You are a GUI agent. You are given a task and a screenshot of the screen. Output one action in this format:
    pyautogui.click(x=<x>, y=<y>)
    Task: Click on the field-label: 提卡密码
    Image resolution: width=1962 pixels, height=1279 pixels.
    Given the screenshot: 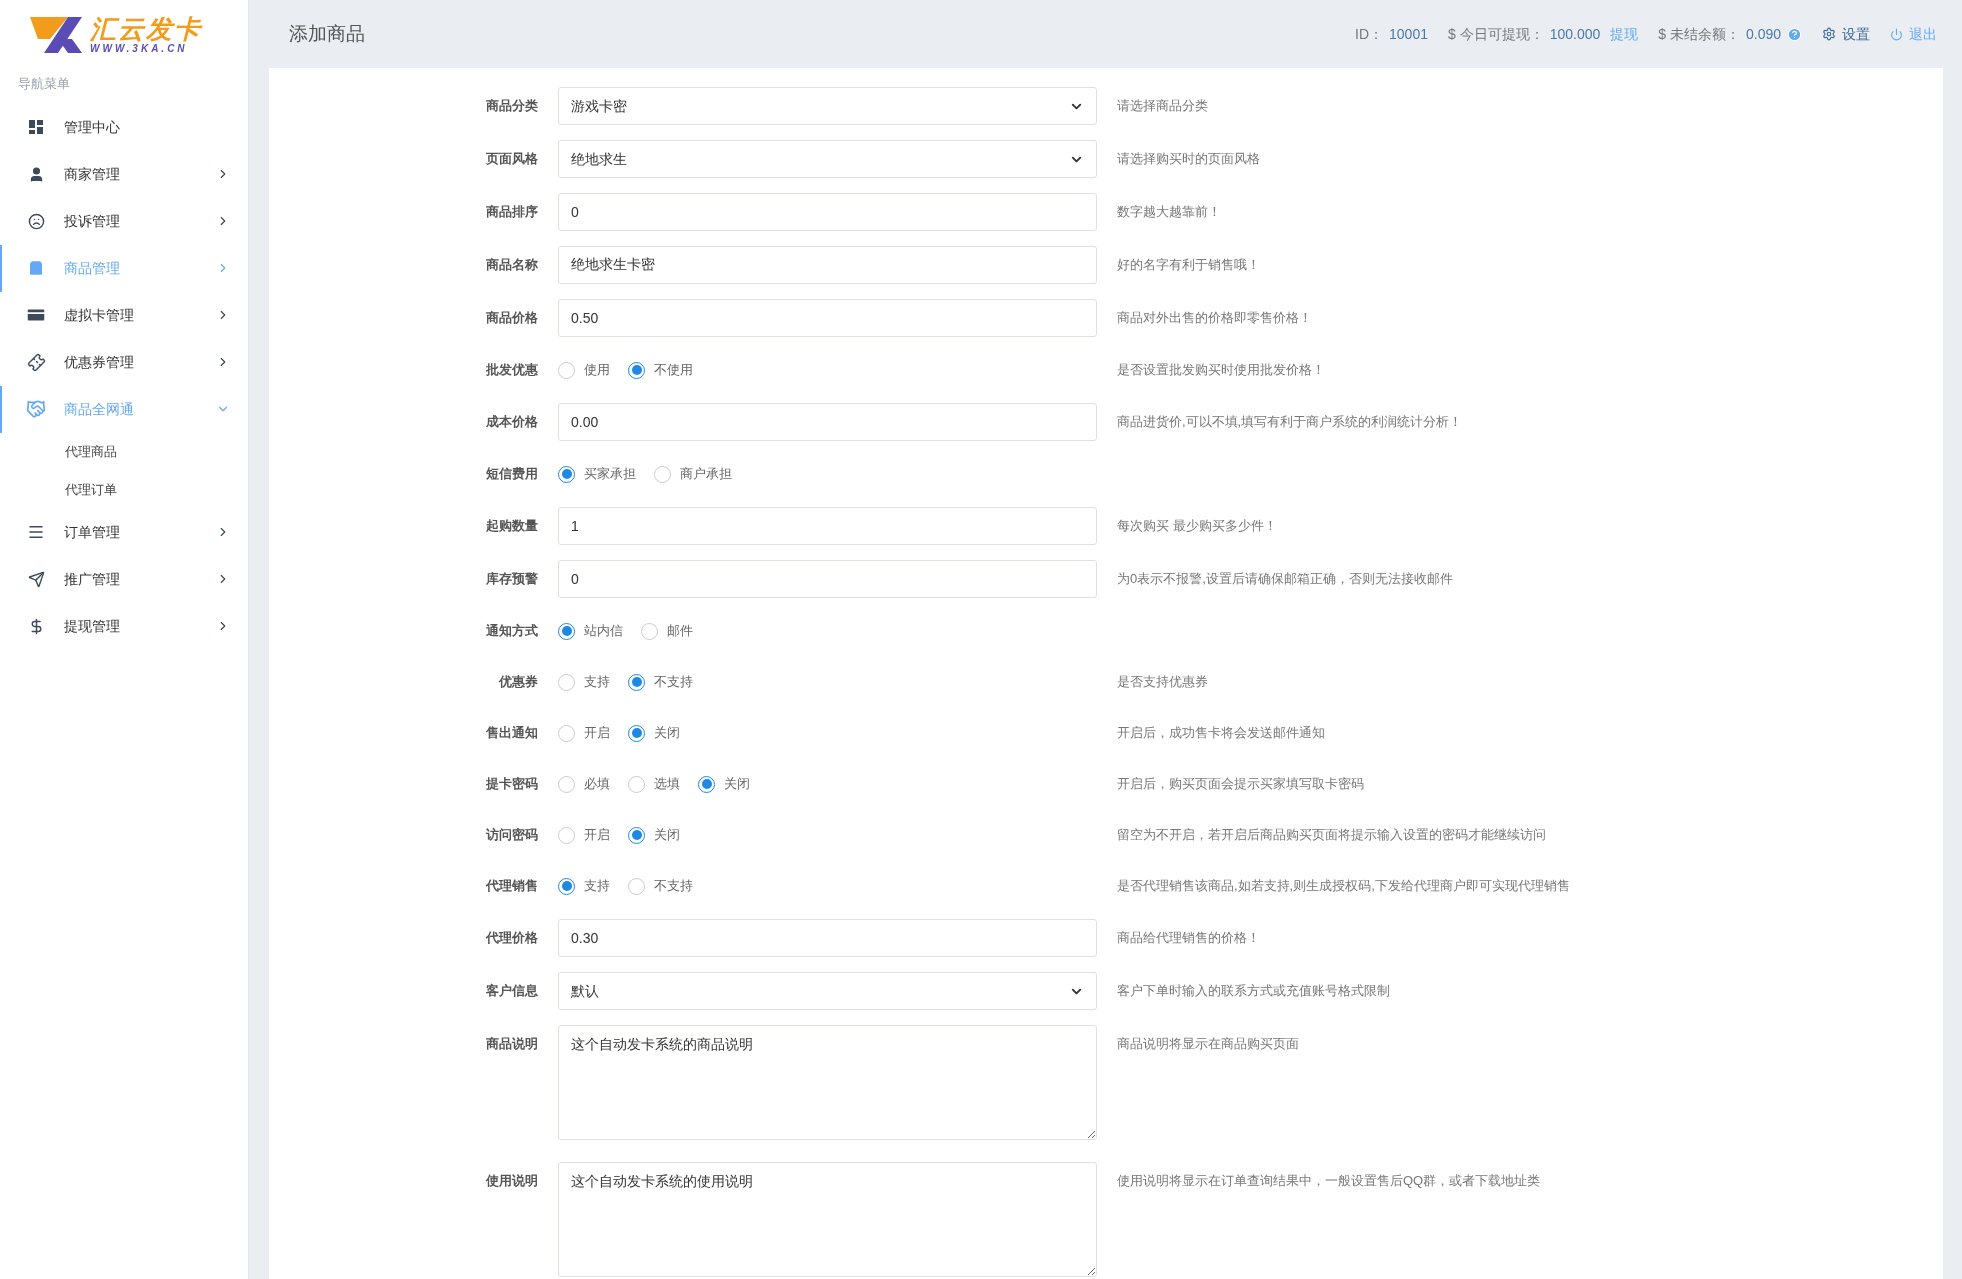 What is the action you would take?
    pyautogui.click(x=512, y=784)
    